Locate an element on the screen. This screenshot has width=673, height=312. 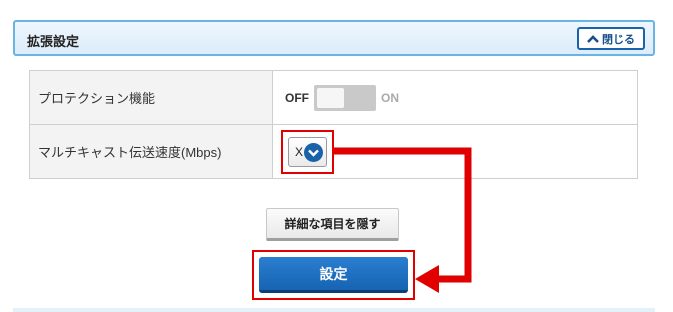
hide-details-button: 詳細な項目を隠す is located at coordinates (332, 224).